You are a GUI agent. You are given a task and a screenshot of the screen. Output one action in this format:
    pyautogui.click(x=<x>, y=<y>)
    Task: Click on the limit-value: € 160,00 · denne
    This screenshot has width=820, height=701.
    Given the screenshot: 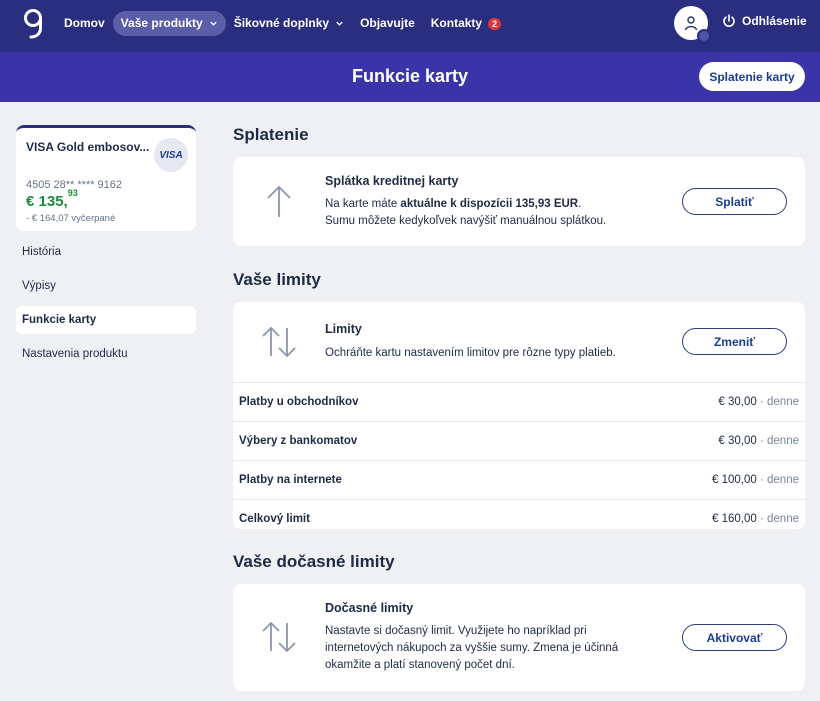 What is the action you would take?
    pyautogui.click(x=755, y=519)
    